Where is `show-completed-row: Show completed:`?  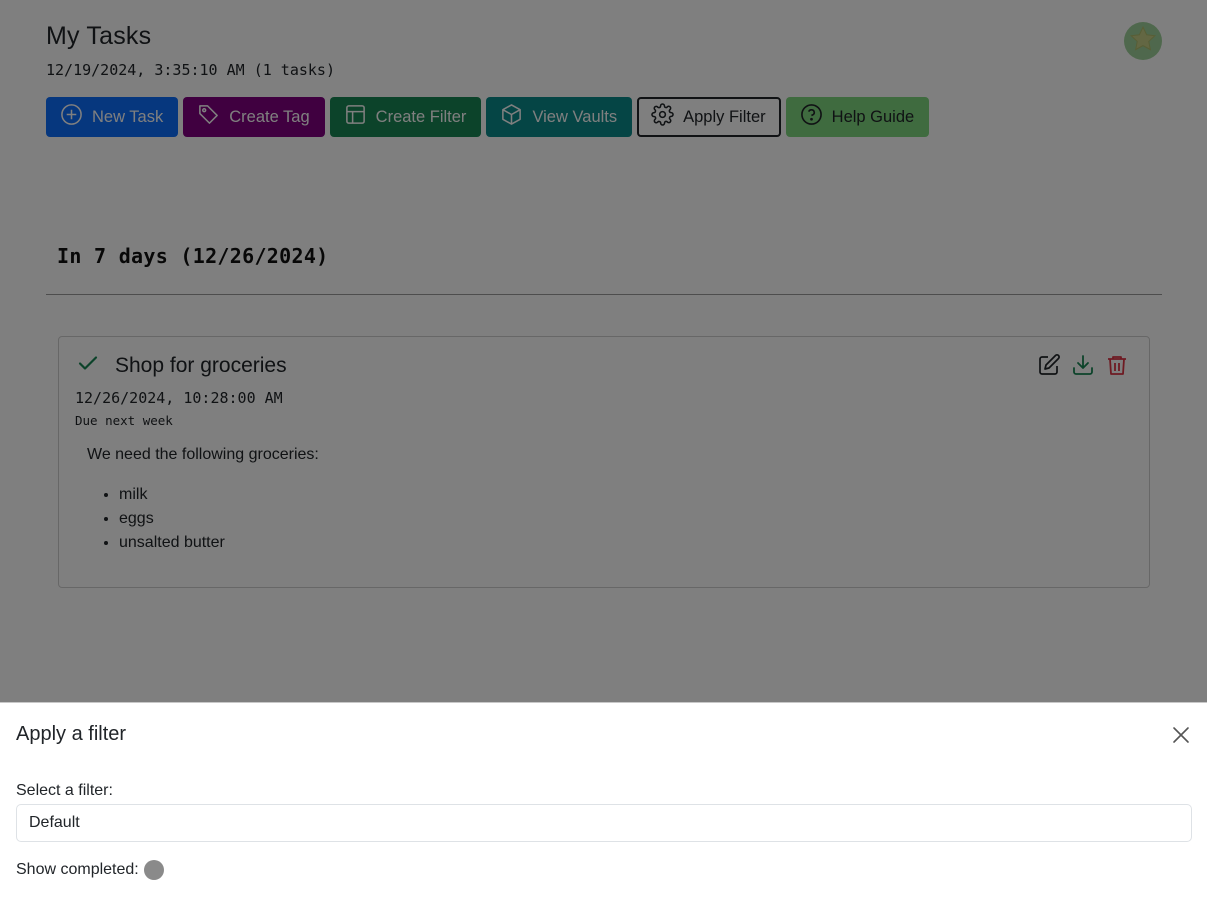
show-completed-row: Show completed: is located at coordinates (603, 870).